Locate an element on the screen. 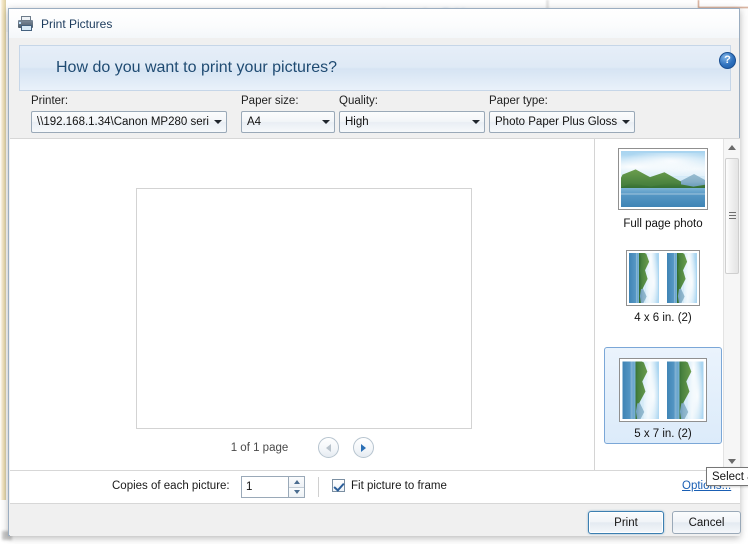 This screenshot has width=748, height=544. fit-picture-to-frame-option: Fit picture to frame is located at coordinates (389, 485).